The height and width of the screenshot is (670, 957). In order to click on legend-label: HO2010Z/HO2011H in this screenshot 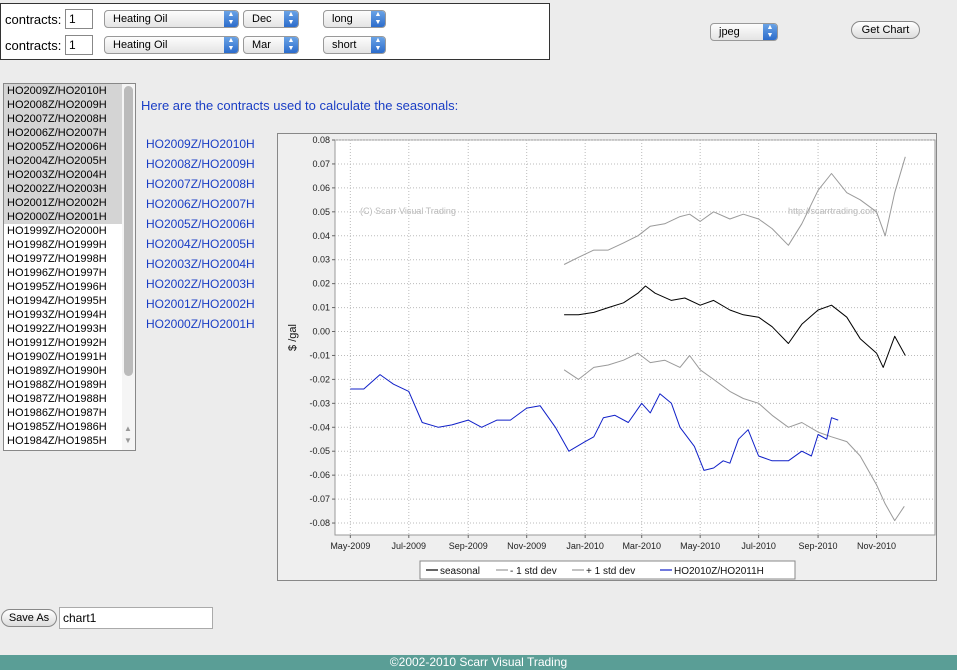, I will do `click(719, 571)`.